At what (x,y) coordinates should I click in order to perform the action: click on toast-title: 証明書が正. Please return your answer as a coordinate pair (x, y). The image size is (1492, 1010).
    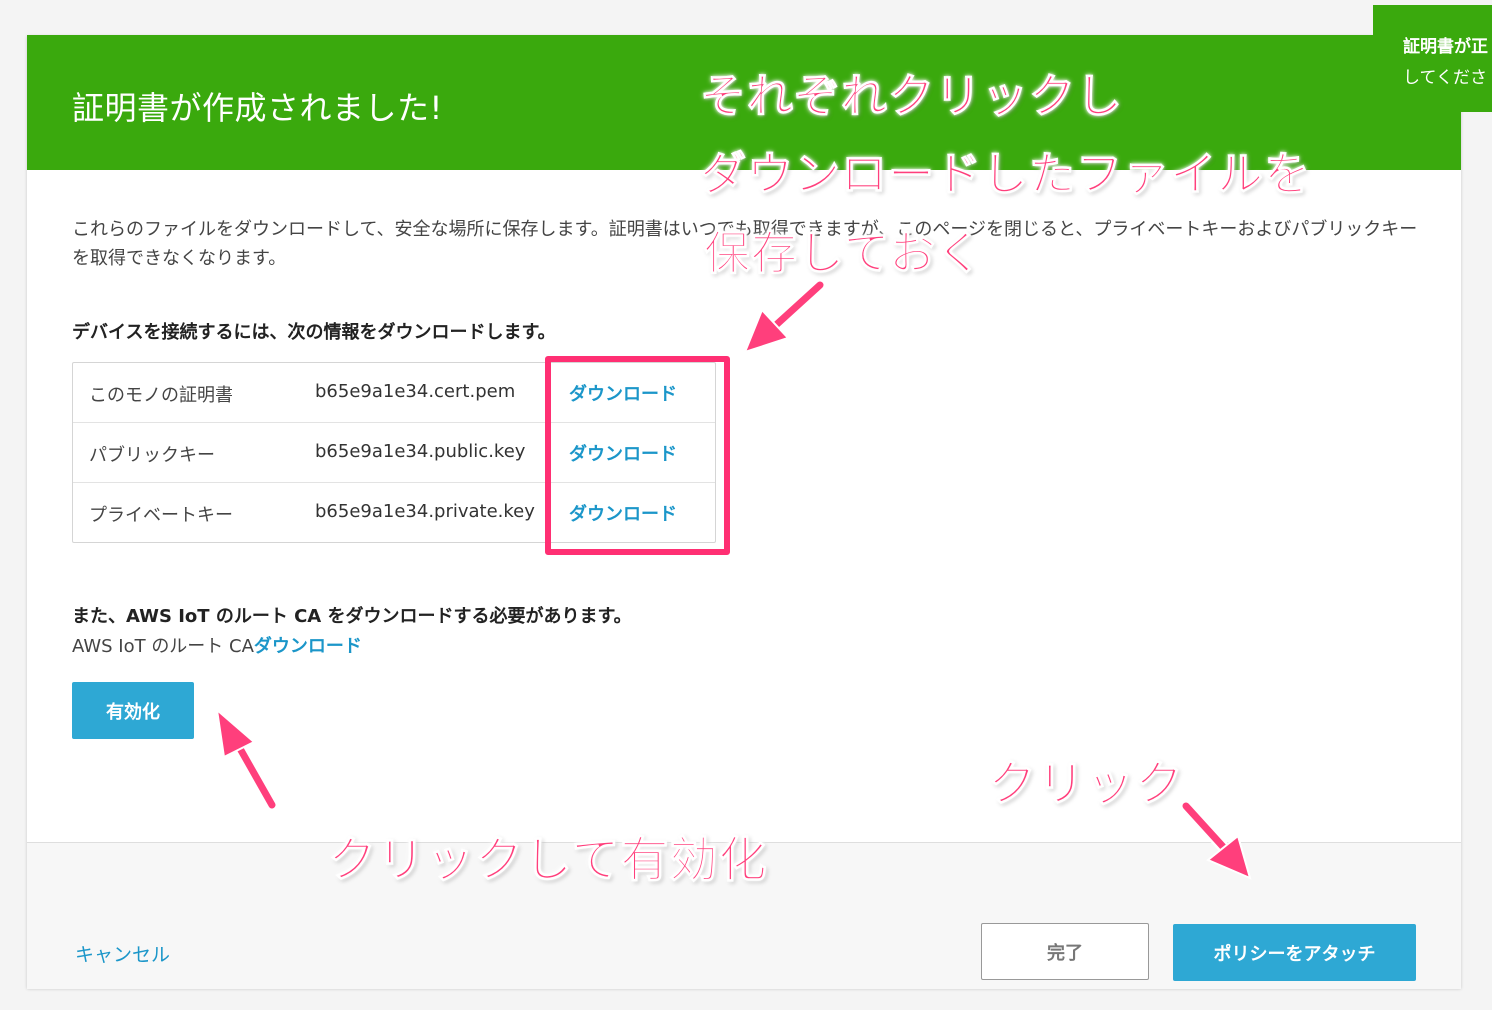
    Looking at the image, I should click on (1445, 47).